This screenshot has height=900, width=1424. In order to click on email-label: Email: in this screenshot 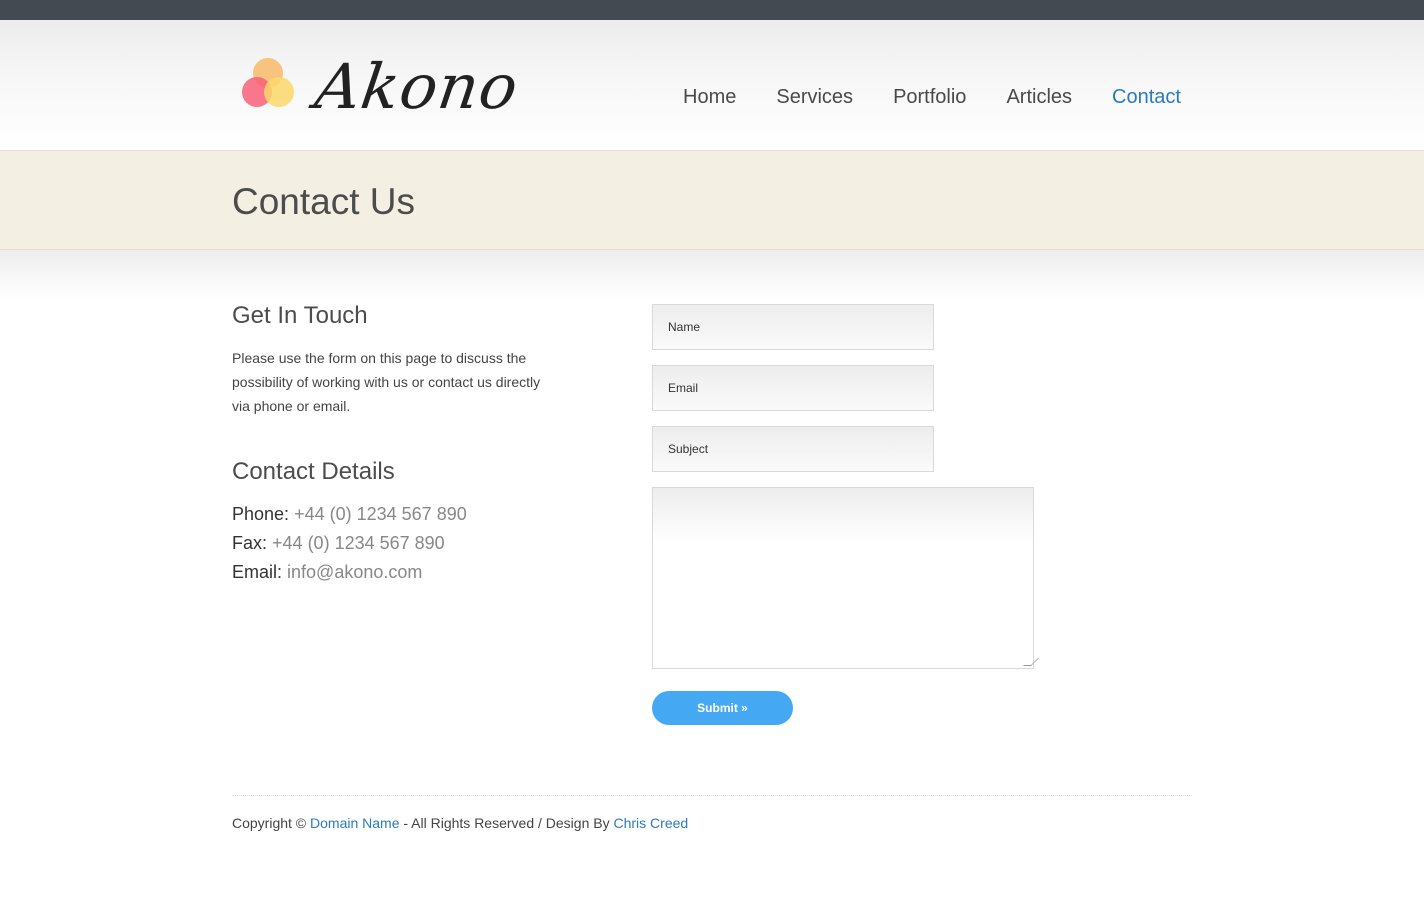, I will do `click(257, 572)`.